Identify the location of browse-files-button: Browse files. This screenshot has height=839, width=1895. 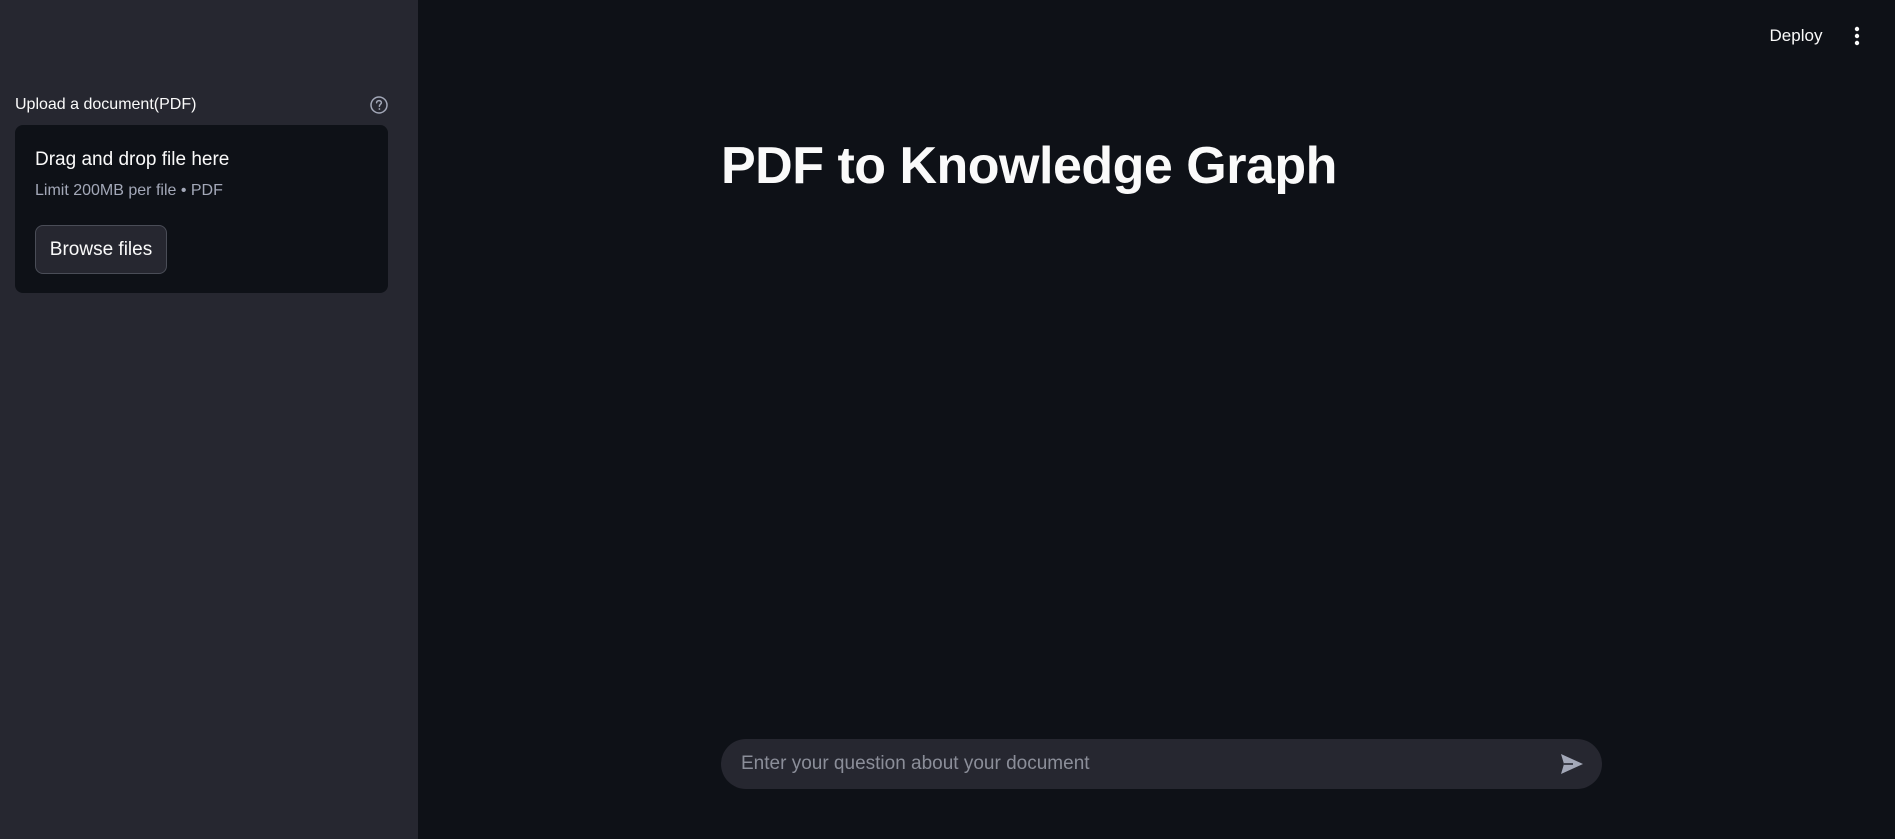
(101, 249).